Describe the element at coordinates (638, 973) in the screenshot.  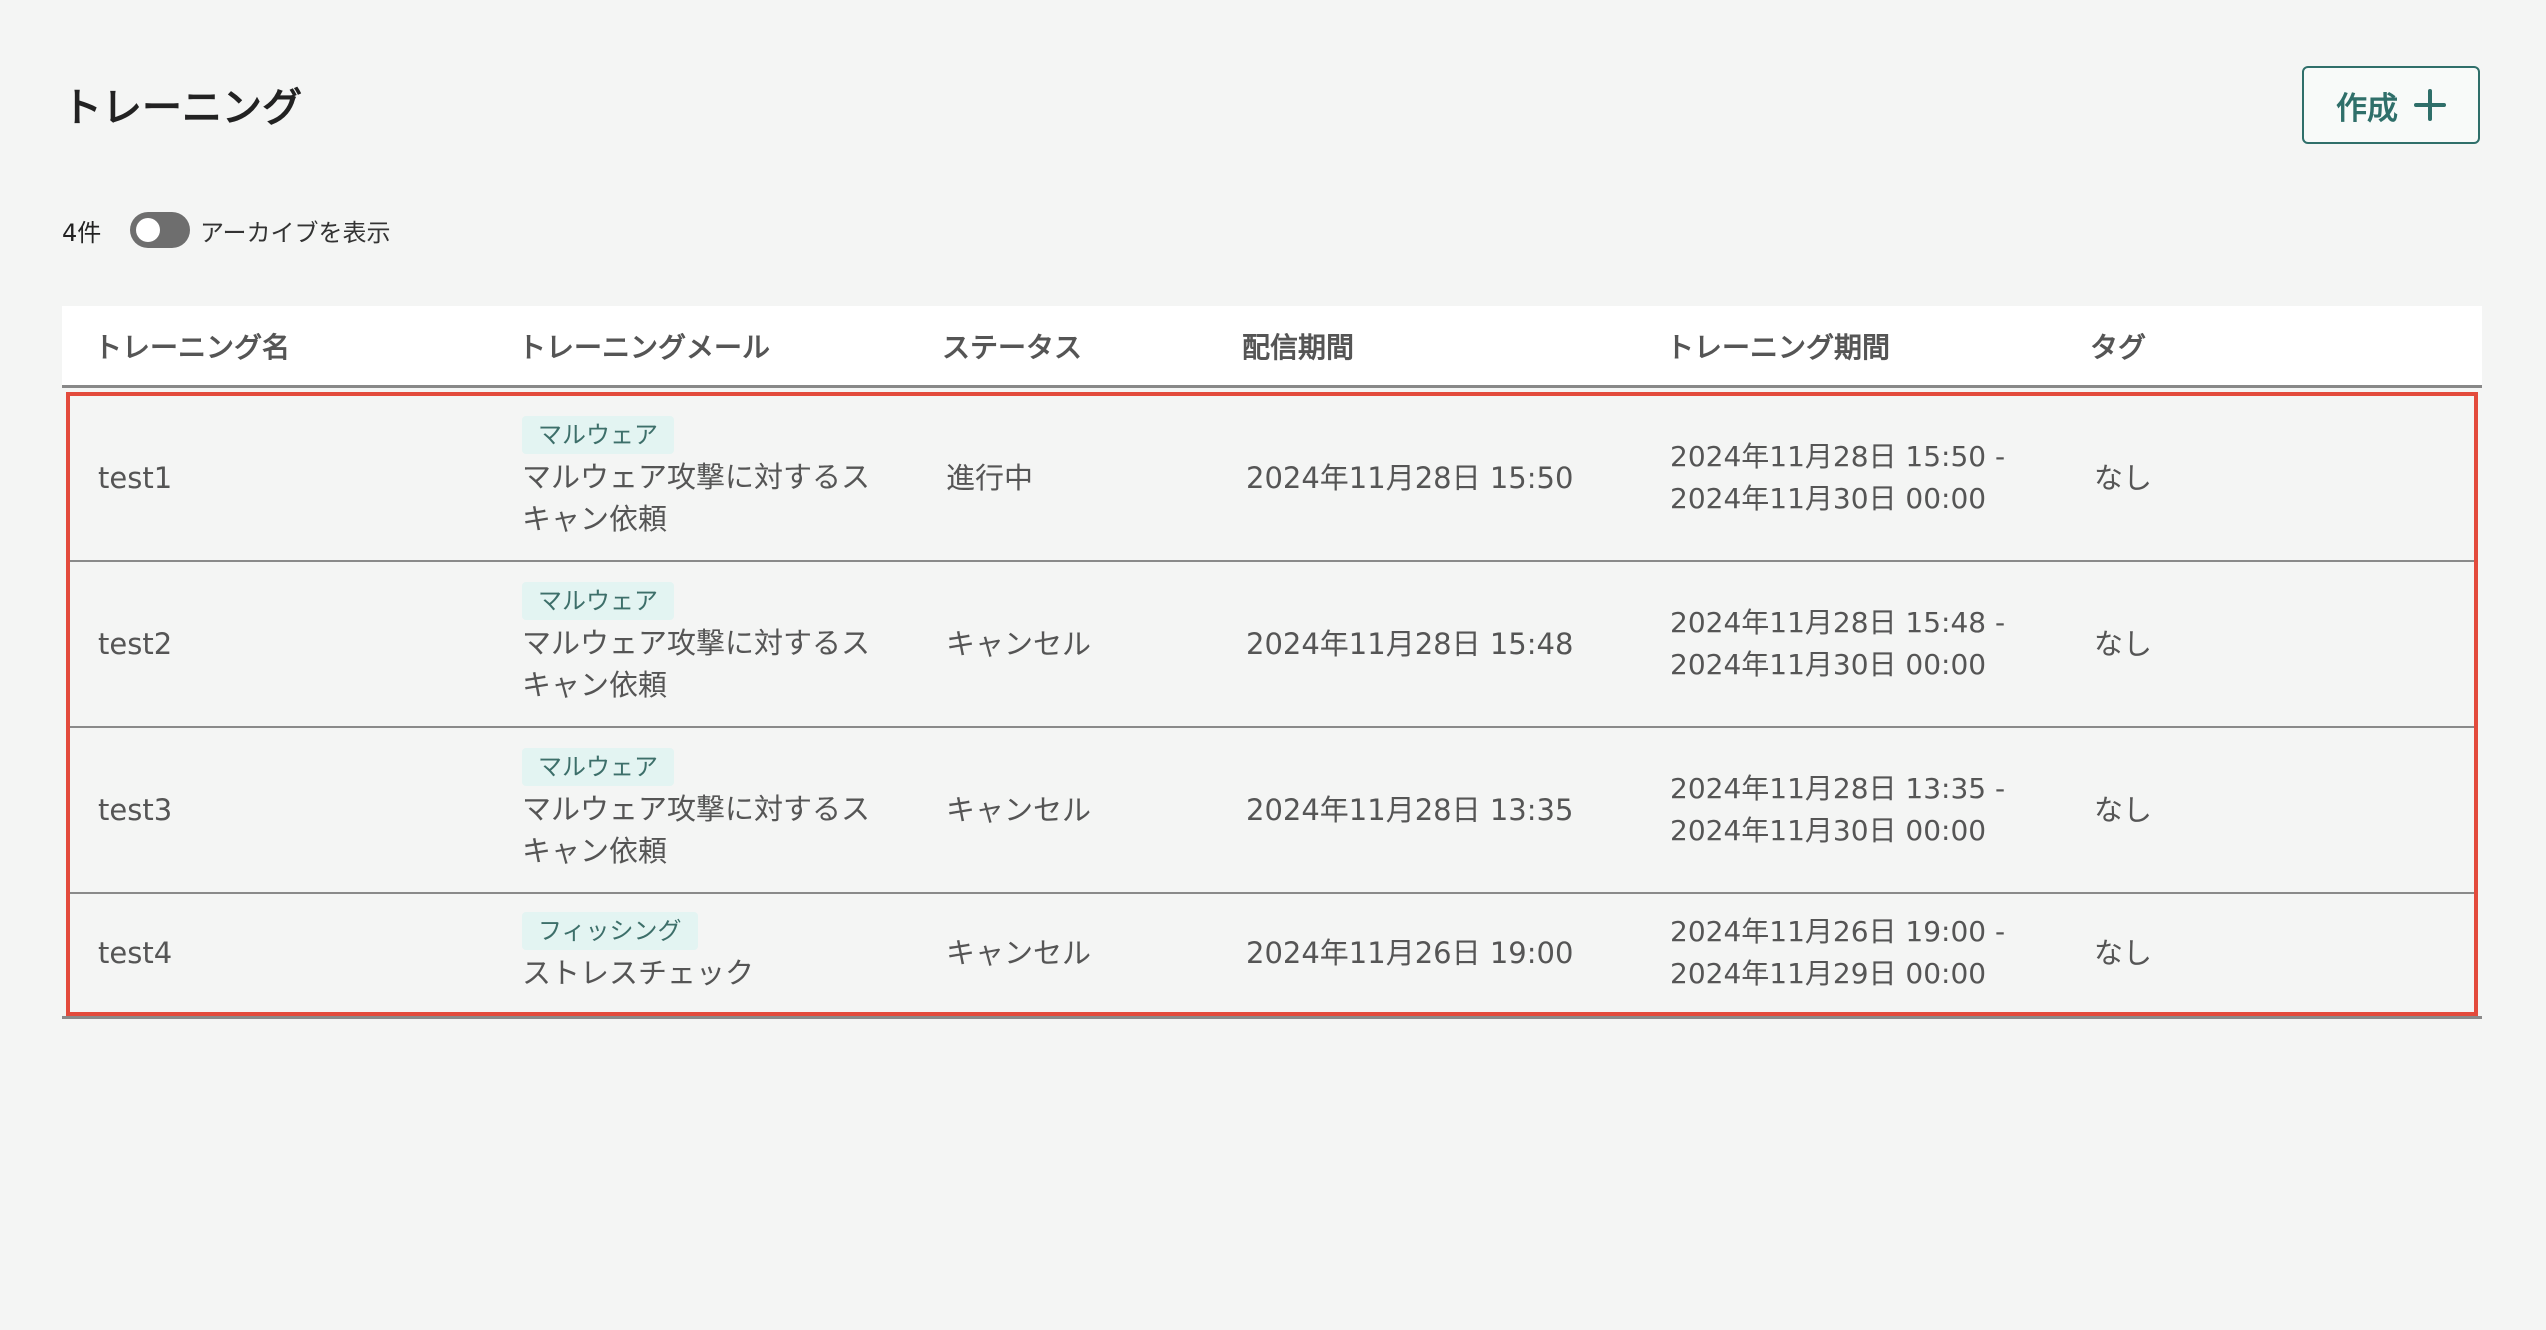
I see `mail-name: ストレスチェック` at that location.